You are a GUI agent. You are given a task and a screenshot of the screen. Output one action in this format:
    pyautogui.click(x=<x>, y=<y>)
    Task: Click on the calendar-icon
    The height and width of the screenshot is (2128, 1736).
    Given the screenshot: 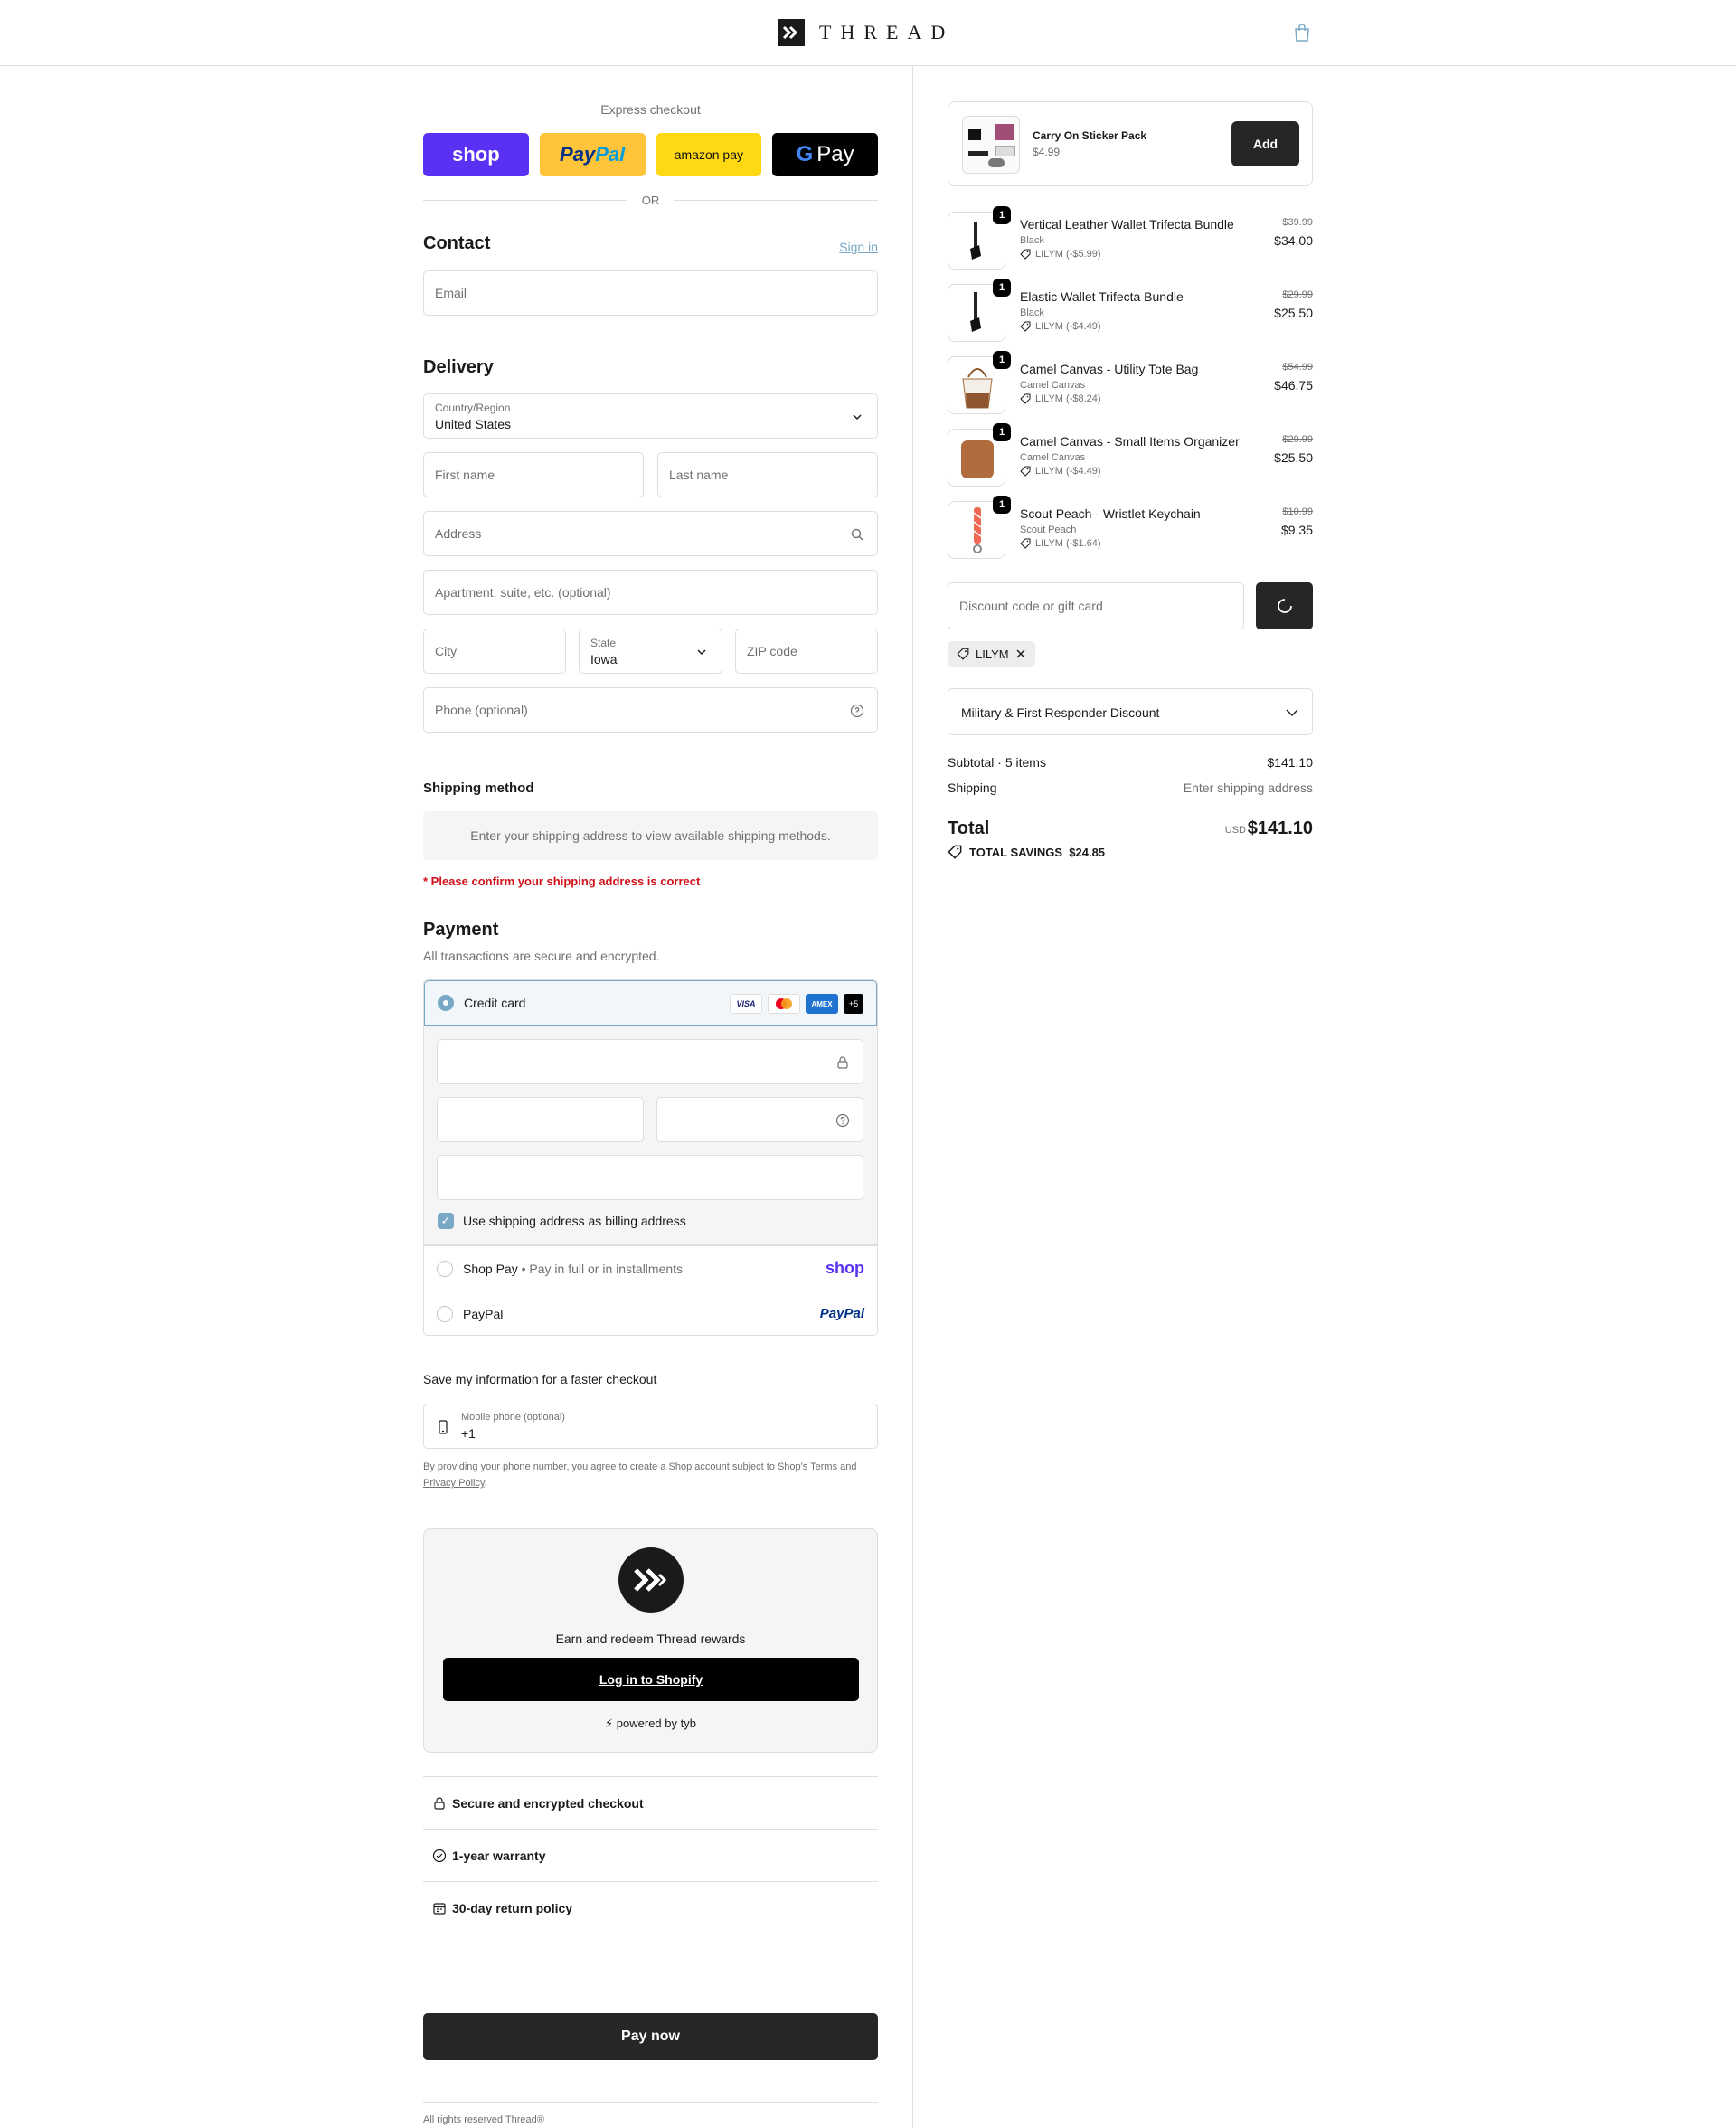 What is the action you would take?
    pyautogui.click(x=440, y=1909)
    